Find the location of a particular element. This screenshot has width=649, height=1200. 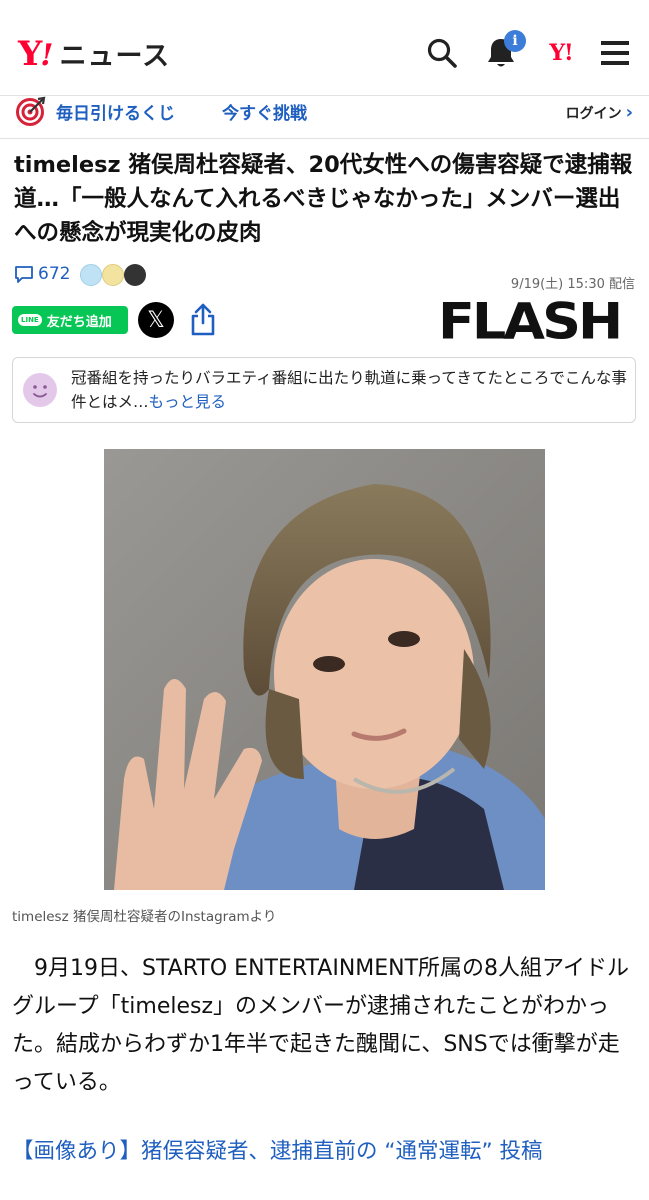

search-icon is located at coordinates (442, 53).